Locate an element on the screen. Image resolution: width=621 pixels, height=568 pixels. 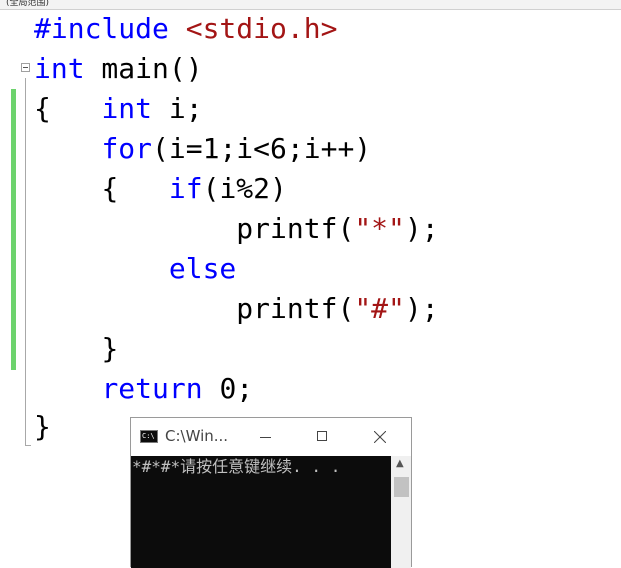
fold-collapse-icon is located at coordinates (25, 67).